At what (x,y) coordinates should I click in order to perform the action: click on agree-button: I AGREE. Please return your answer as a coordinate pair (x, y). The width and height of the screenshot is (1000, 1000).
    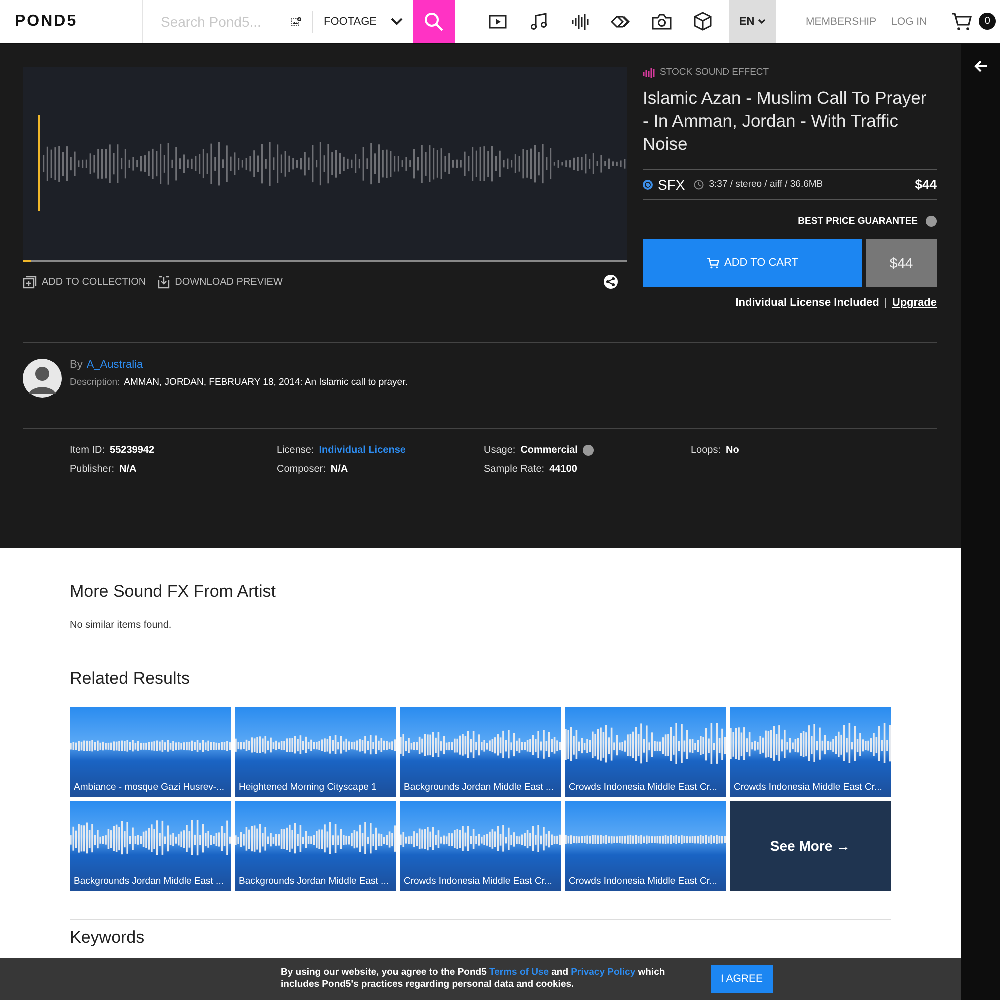
    Looking at the image, I should click on (742, 979).